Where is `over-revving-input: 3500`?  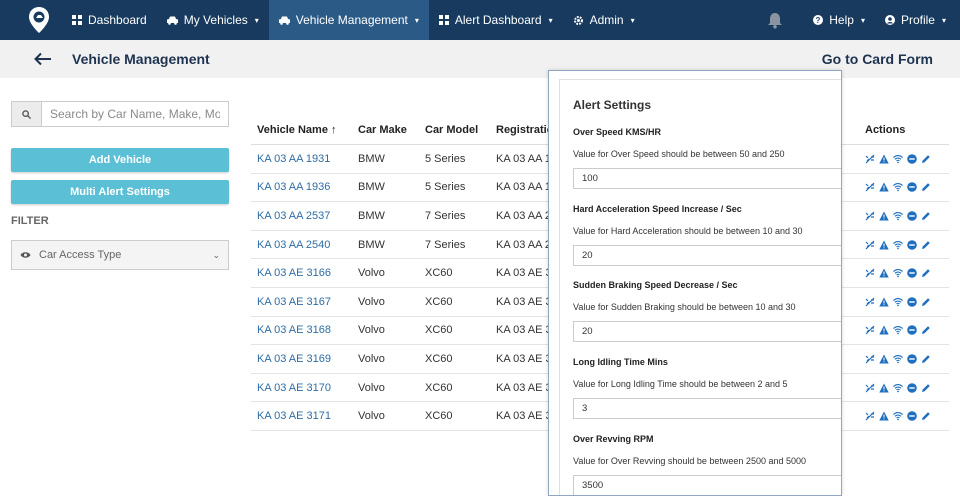 over-revving-input: 3500 is located at coordinates (707, 485).